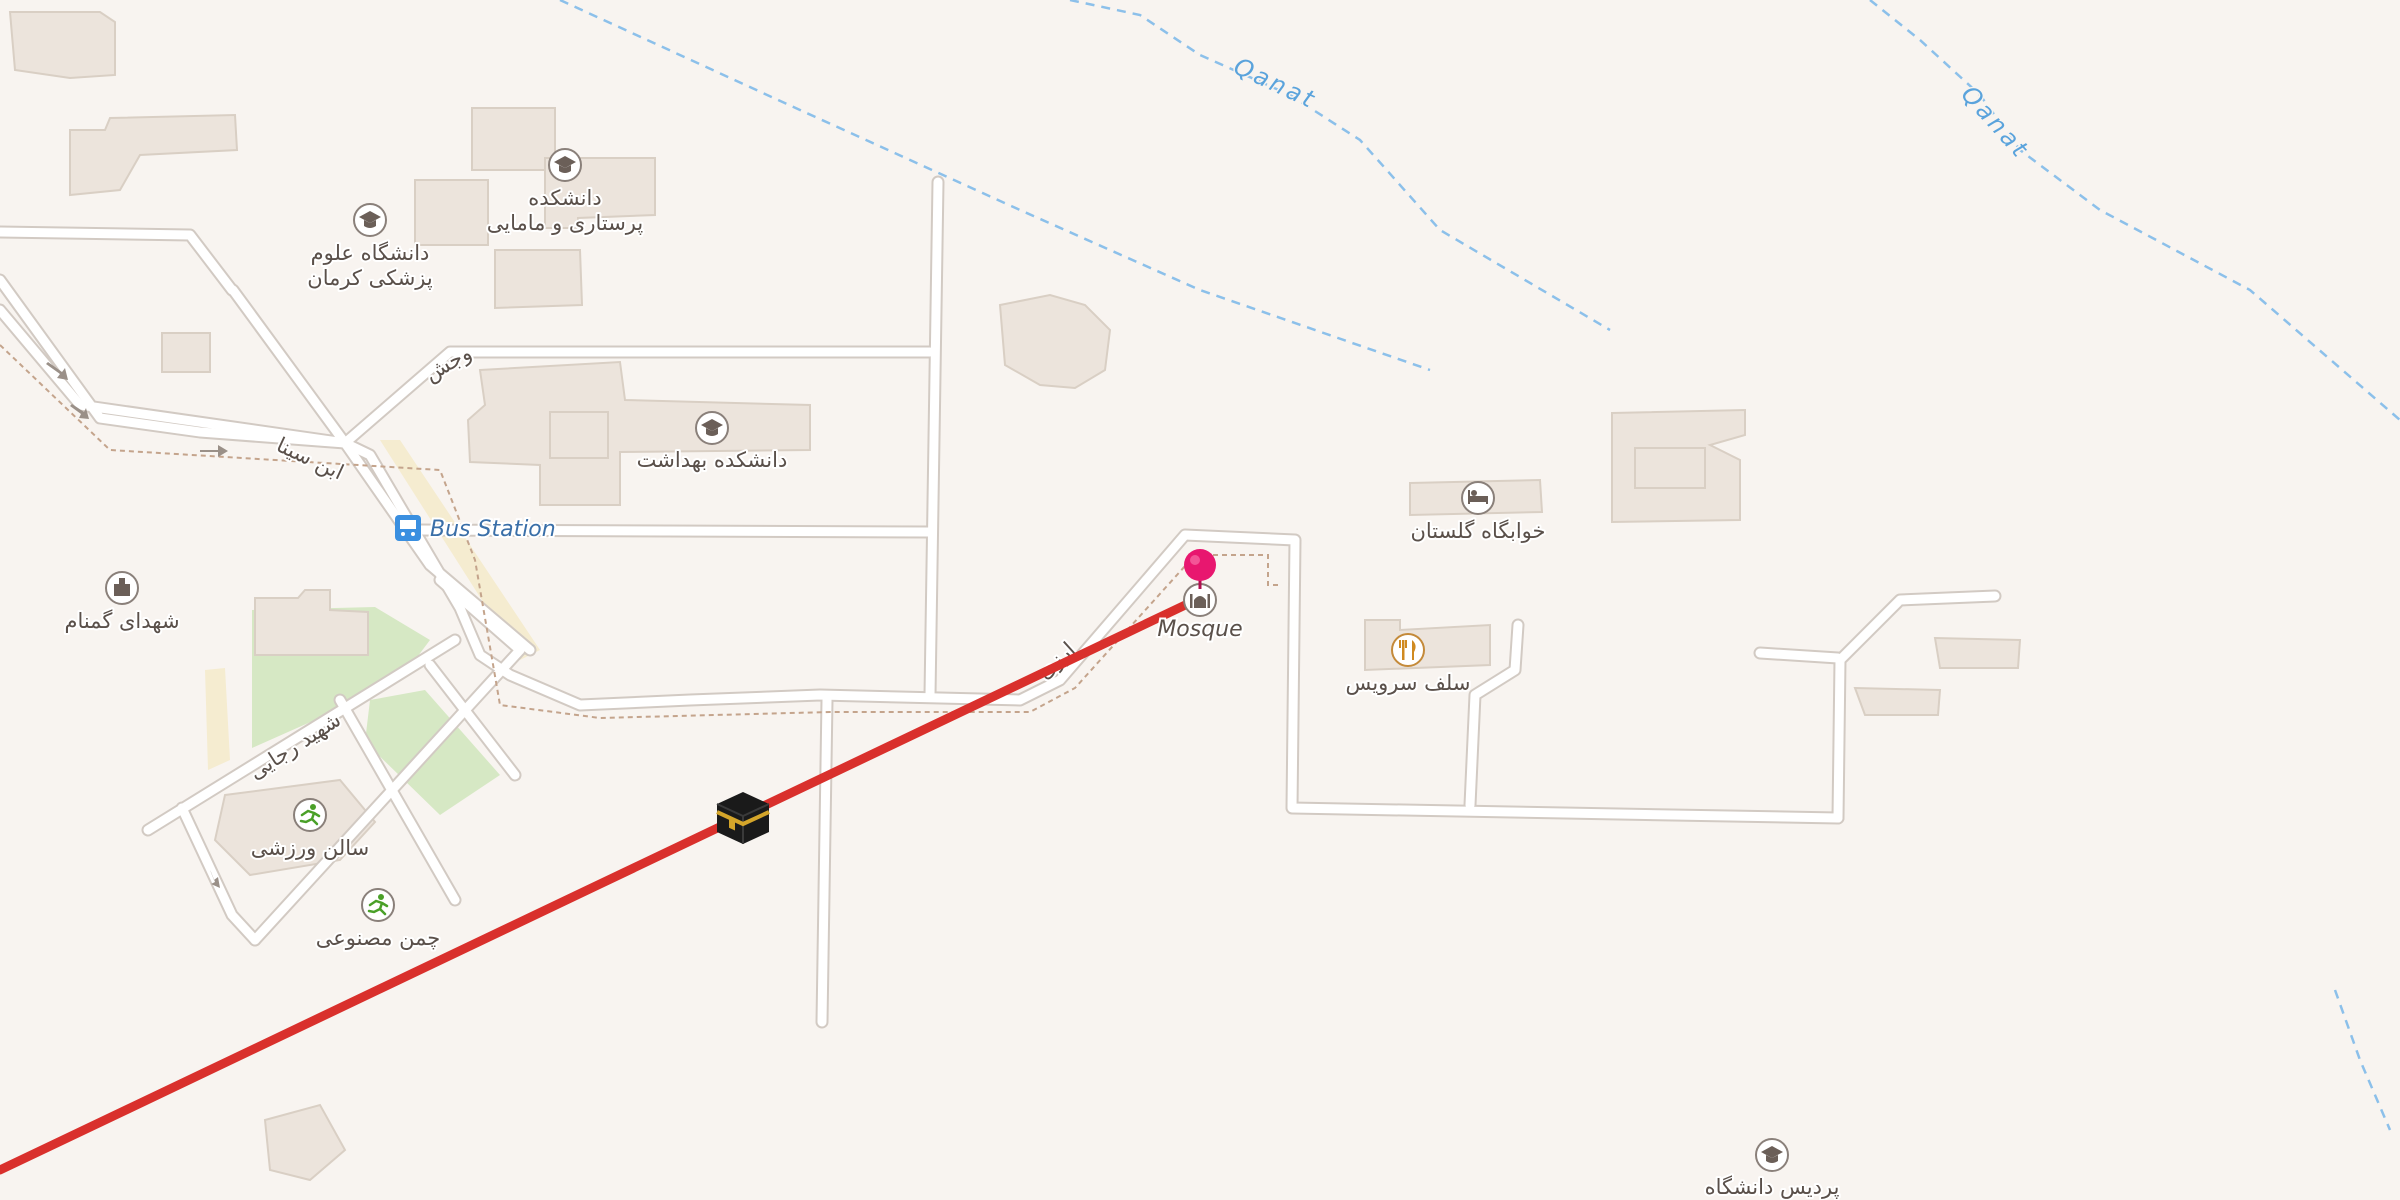 This screenshot has width=2400, height=1200. What do you see at coordinates (1200, 569) in the screenshot?
I see `destination-pin` at bounding box center [1200, 569].